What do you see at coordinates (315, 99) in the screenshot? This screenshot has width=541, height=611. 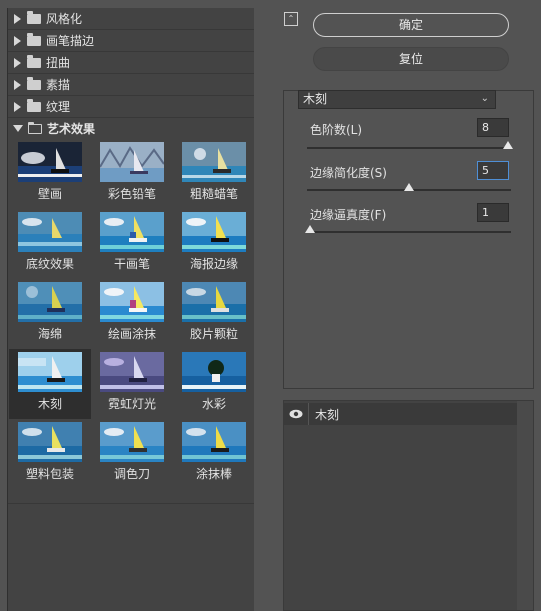 I see `filter-select-value: 木刻` at bounding box center [315, 99].